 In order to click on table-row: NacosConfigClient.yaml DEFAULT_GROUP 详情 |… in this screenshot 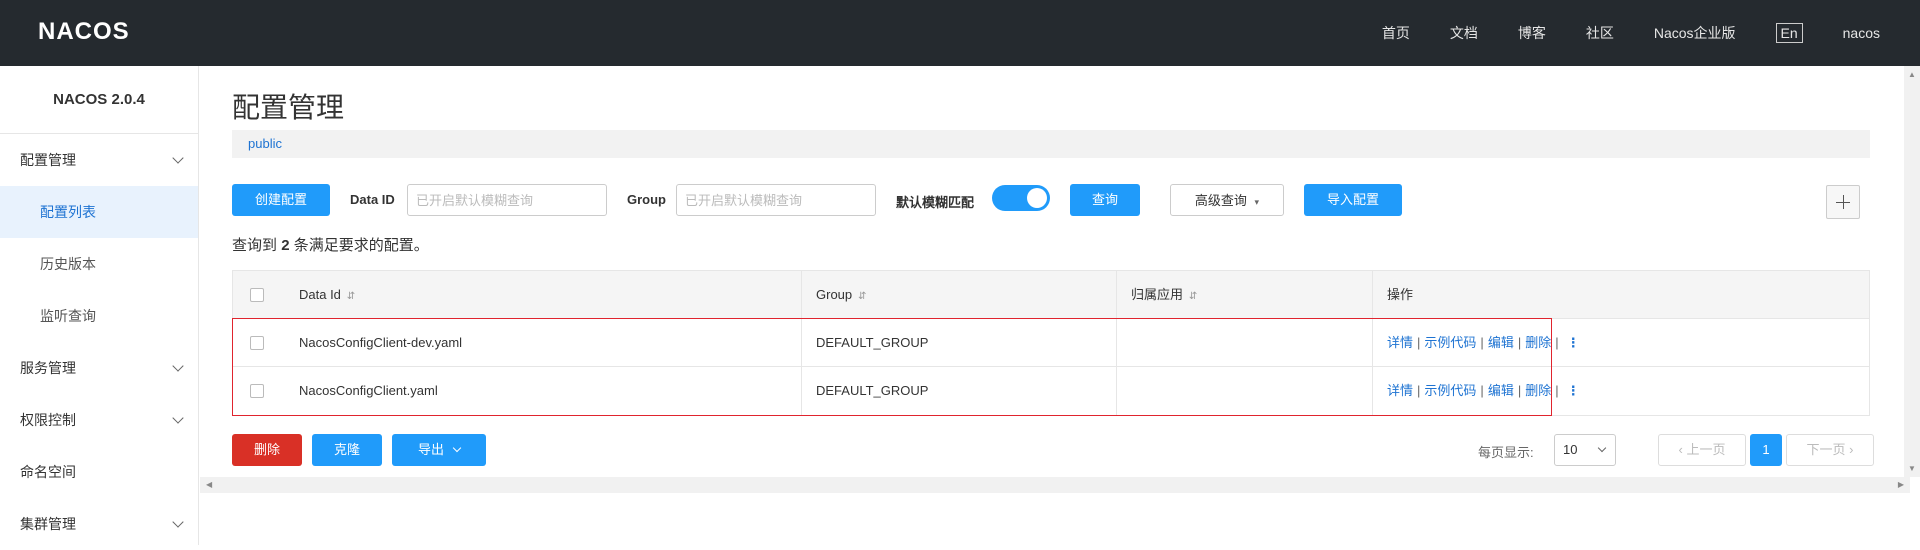, I will do `click(1051, 391)`.